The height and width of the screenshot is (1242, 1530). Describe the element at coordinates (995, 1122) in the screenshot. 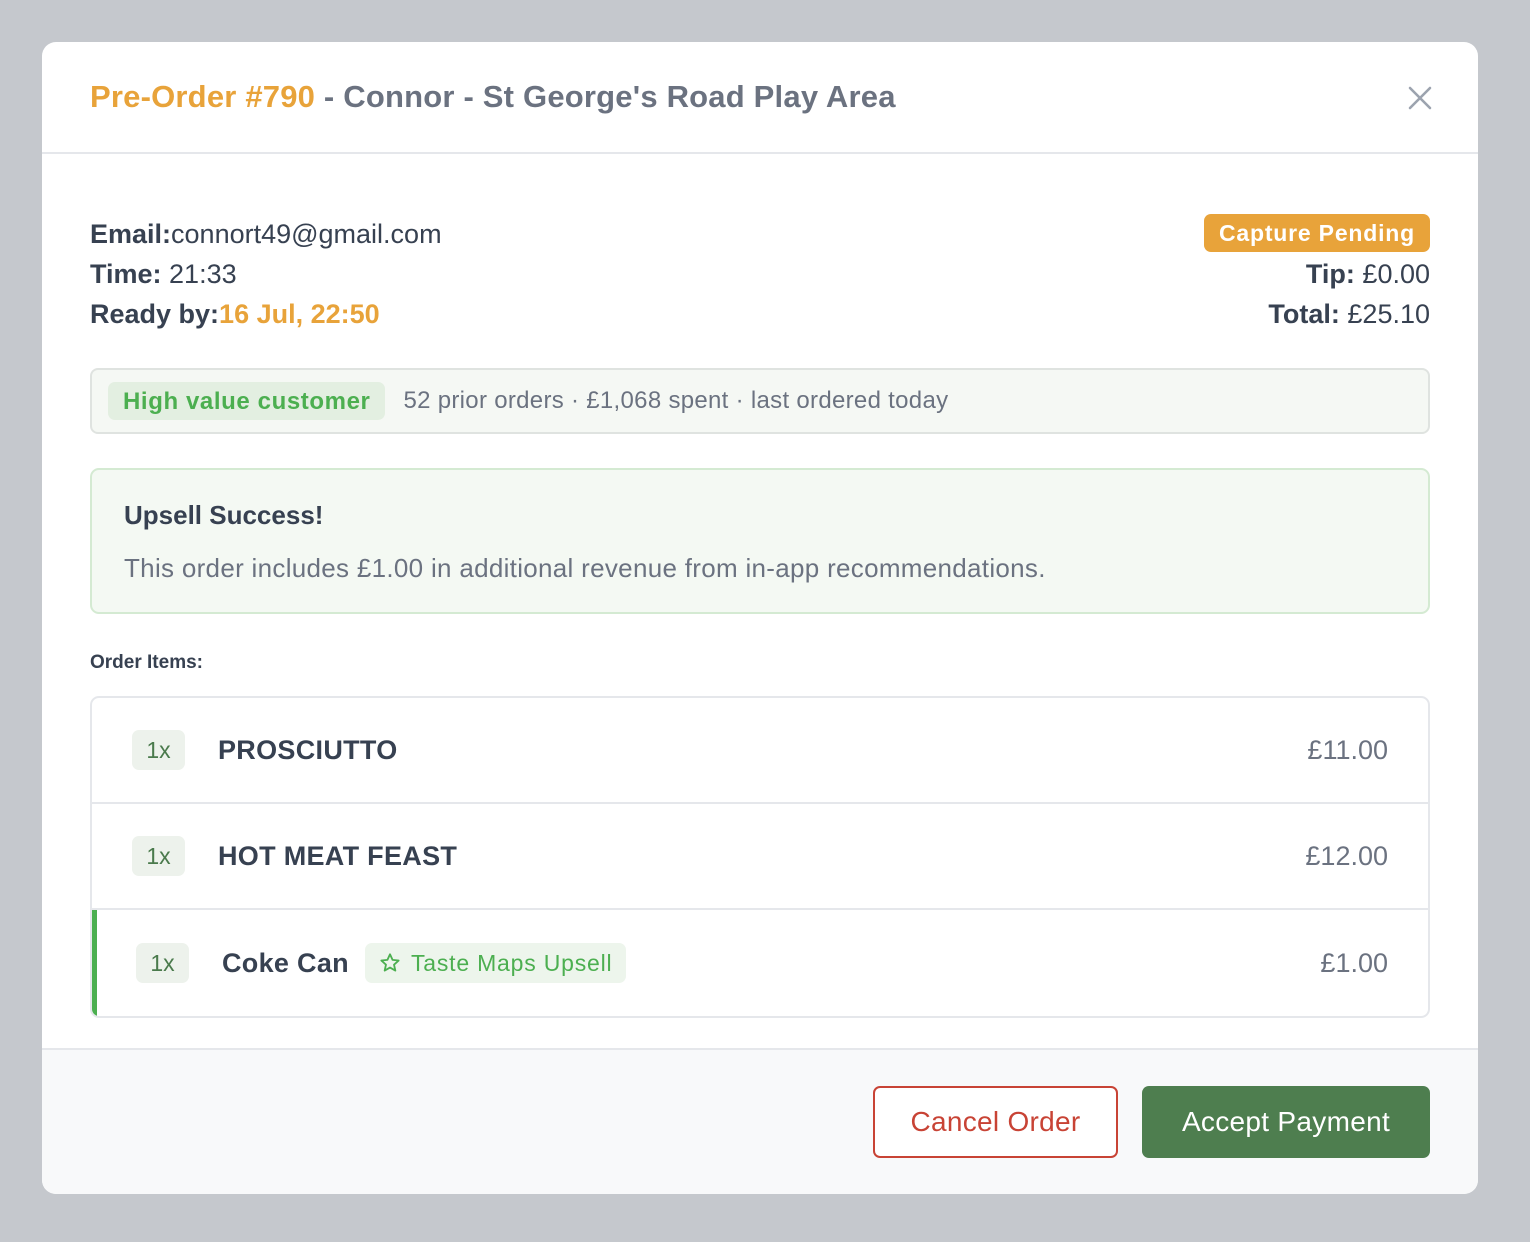

I see `cancel-order-button: Cancel Order` at that location.